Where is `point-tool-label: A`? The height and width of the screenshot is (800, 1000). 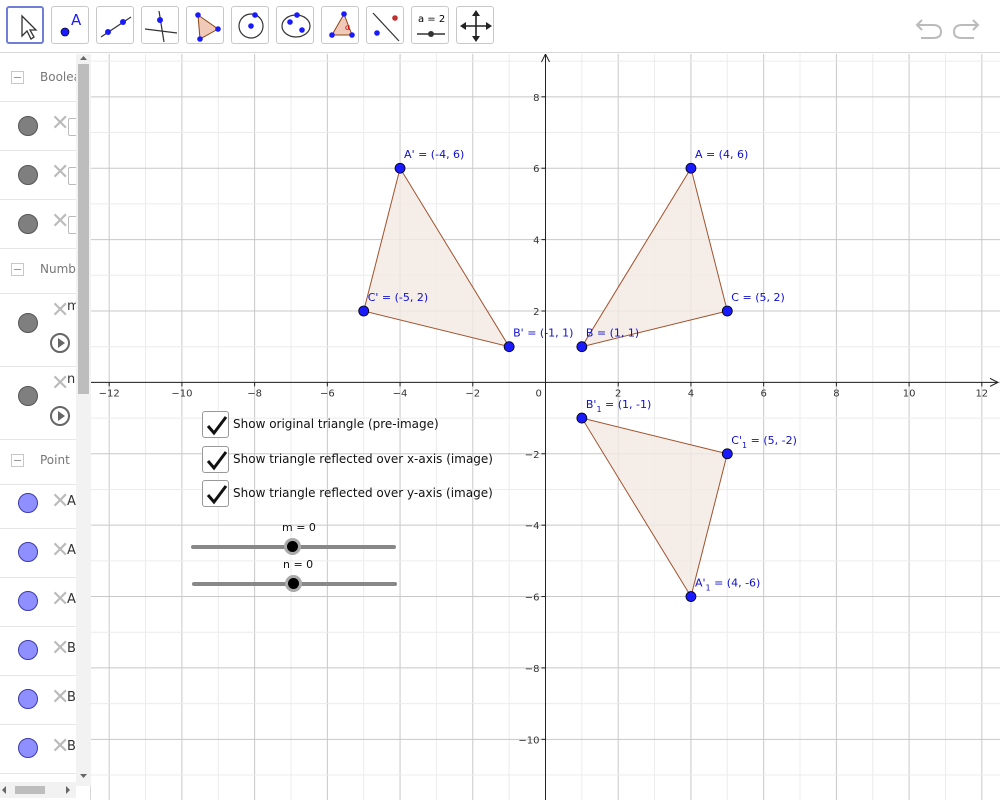 point-tool-label: A is located at coordinates (76, 20).